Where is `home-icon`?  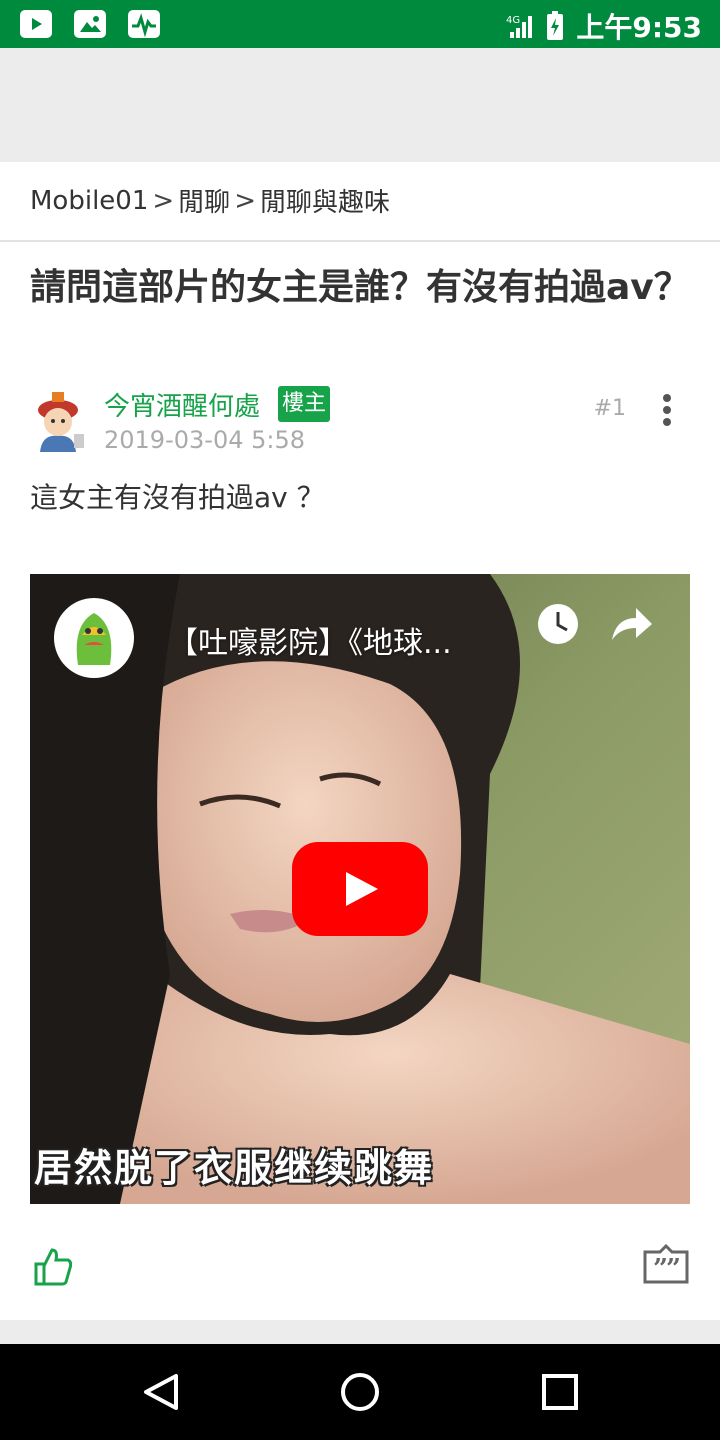
home-icon is located at coordinates (360, 1392).